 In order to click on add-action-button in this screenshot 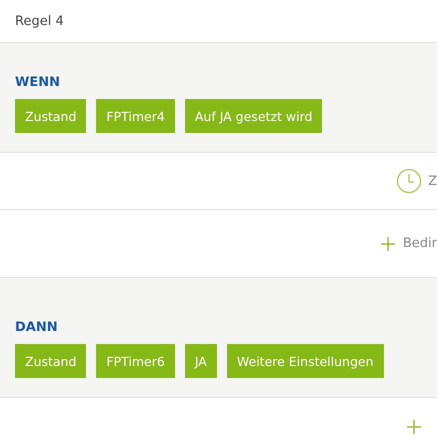, I will do `click(414, 427)`.